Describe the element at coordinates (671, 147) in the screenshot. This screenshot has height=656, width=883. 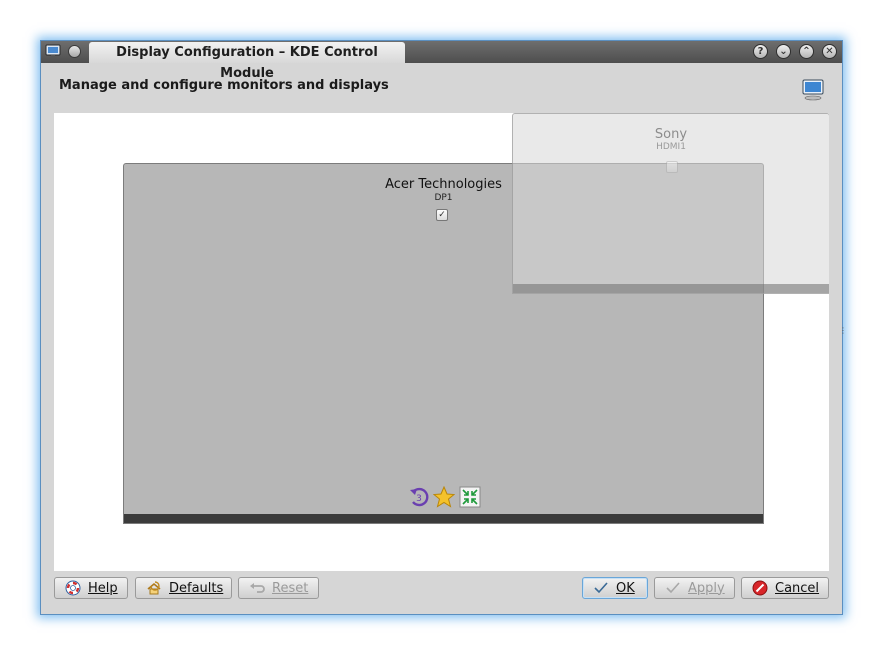
I see `monitor-output: HDMI1` at that location.